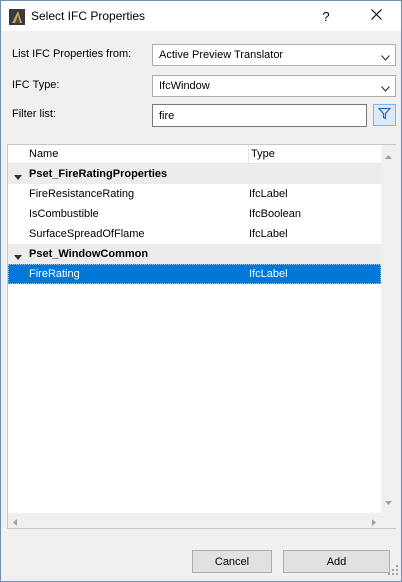  I want to click on table-row: FireResistanceRating IfcLabel, so click(194, 194).